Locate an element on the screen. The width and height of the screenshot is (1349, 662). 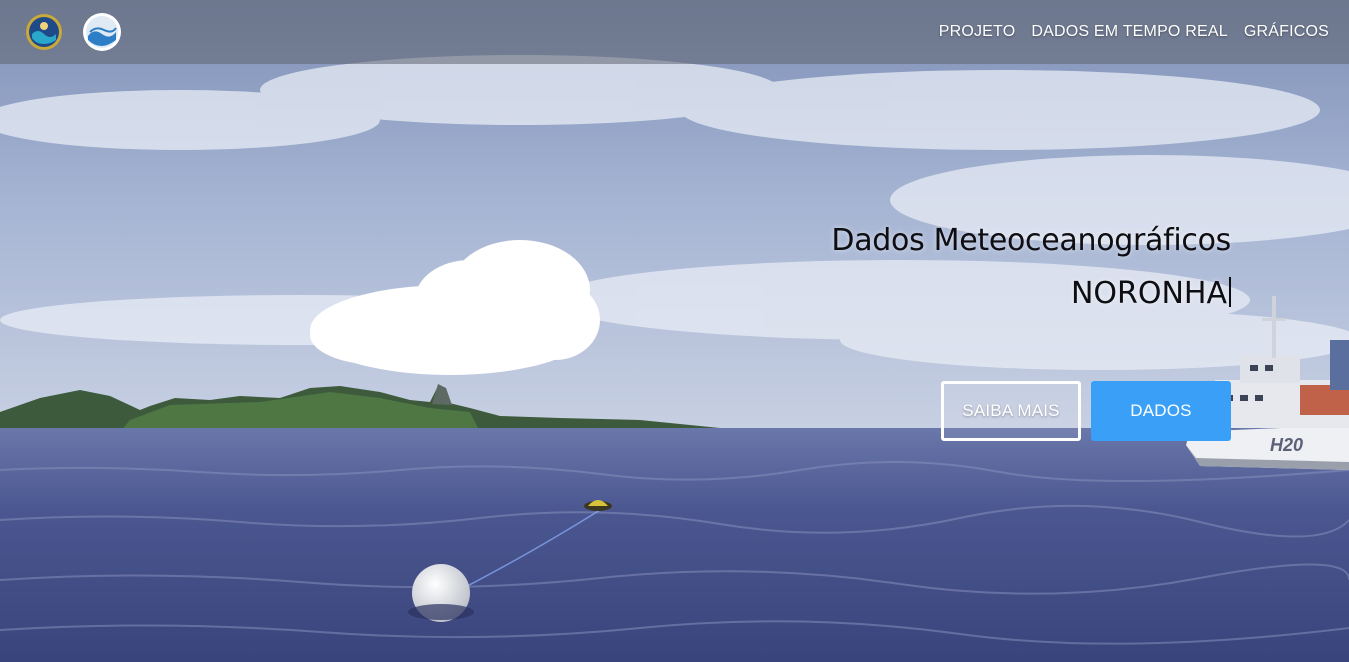
saiba-mais-button: SAIBA MAIS is located at coordinates (1011, 411).